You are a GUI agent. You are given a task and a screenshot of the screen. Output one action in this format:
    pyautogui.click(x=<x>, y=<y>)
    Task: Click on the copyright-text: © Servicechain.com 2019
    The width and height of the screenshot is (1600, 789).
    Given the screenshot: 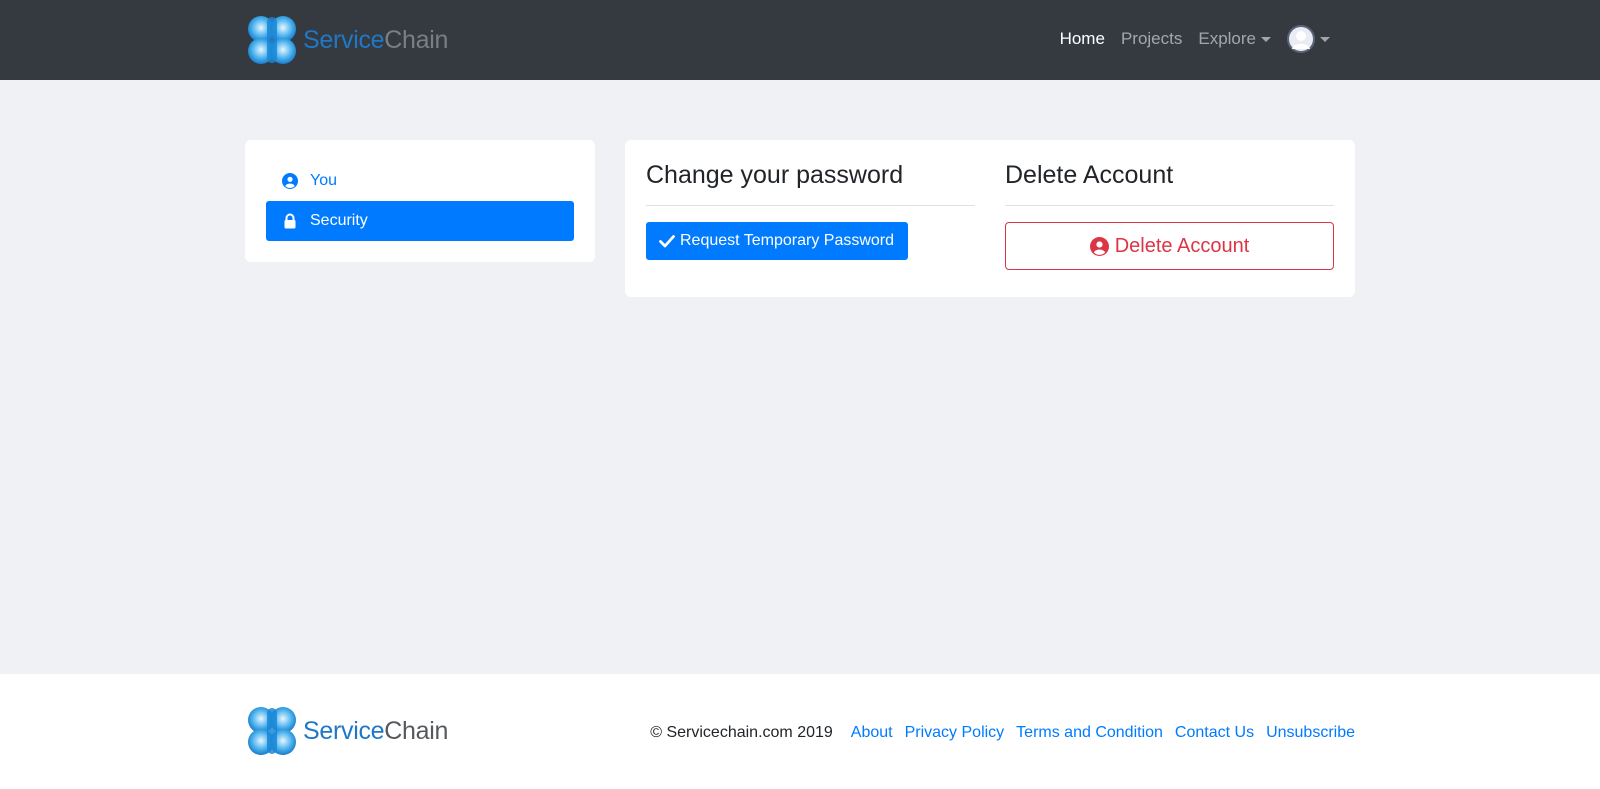 What is the action you would take?
    pyautogui.click(x=741, y=732)
    